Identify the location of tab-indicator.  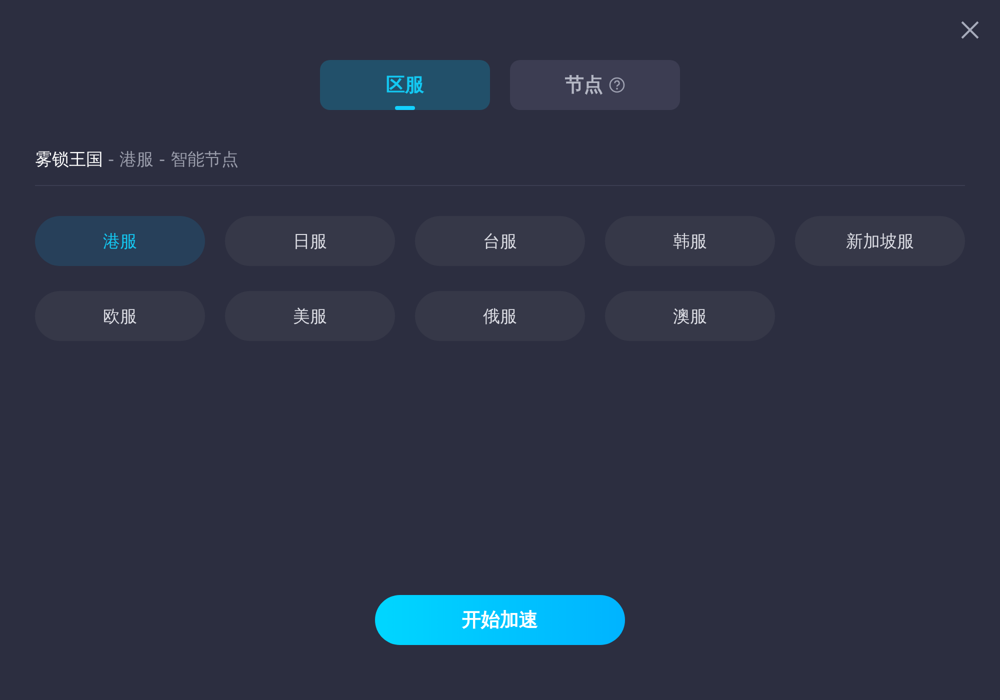
(405, 108).